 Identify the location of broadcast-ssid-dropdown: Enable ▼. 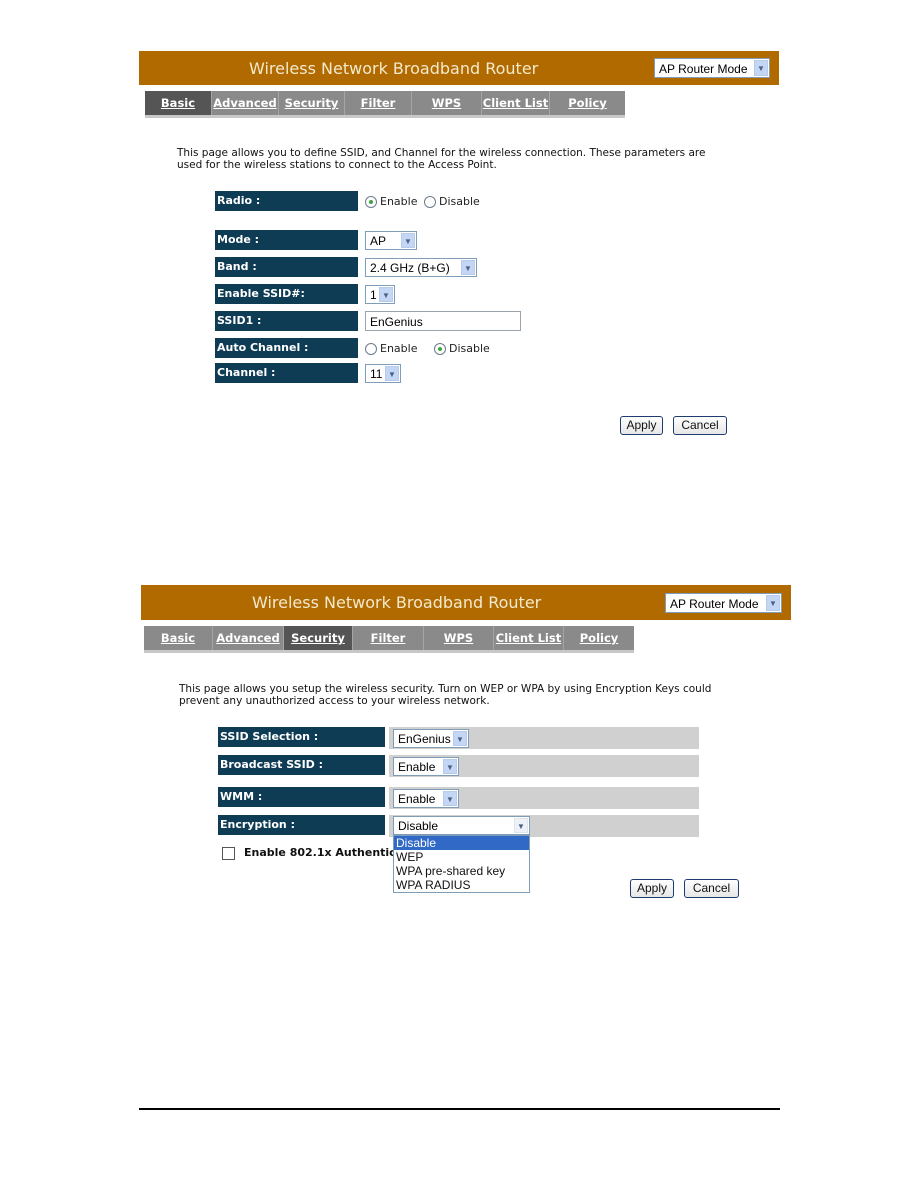
(426, 766).